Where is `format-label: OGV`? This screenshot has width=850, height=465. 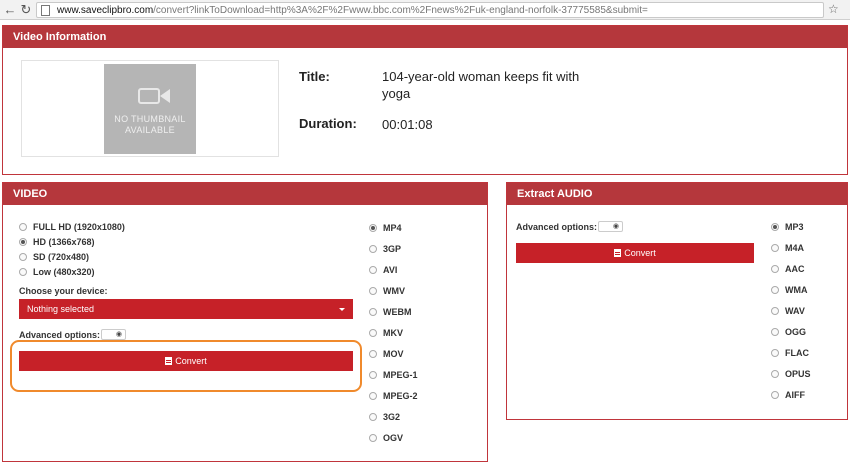
format-label: OGV is located at coordinates (393, 438).